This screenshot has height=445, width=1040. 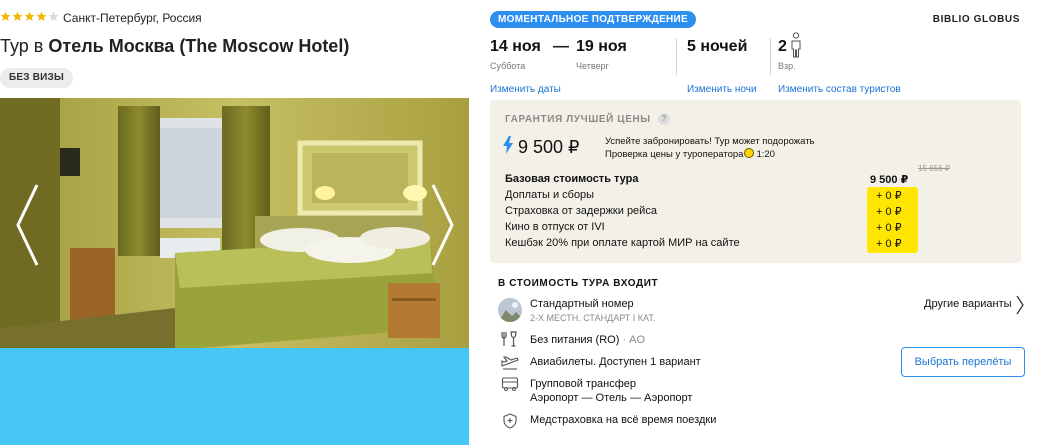 I want to click on date-from: 14 ноя, so click(x=515, y=46).